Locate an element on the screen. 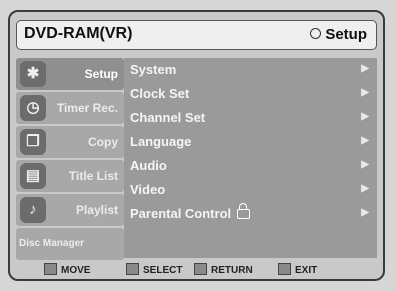  menu-item-audio: Audio ▶ is located at coordinates (250, 166).